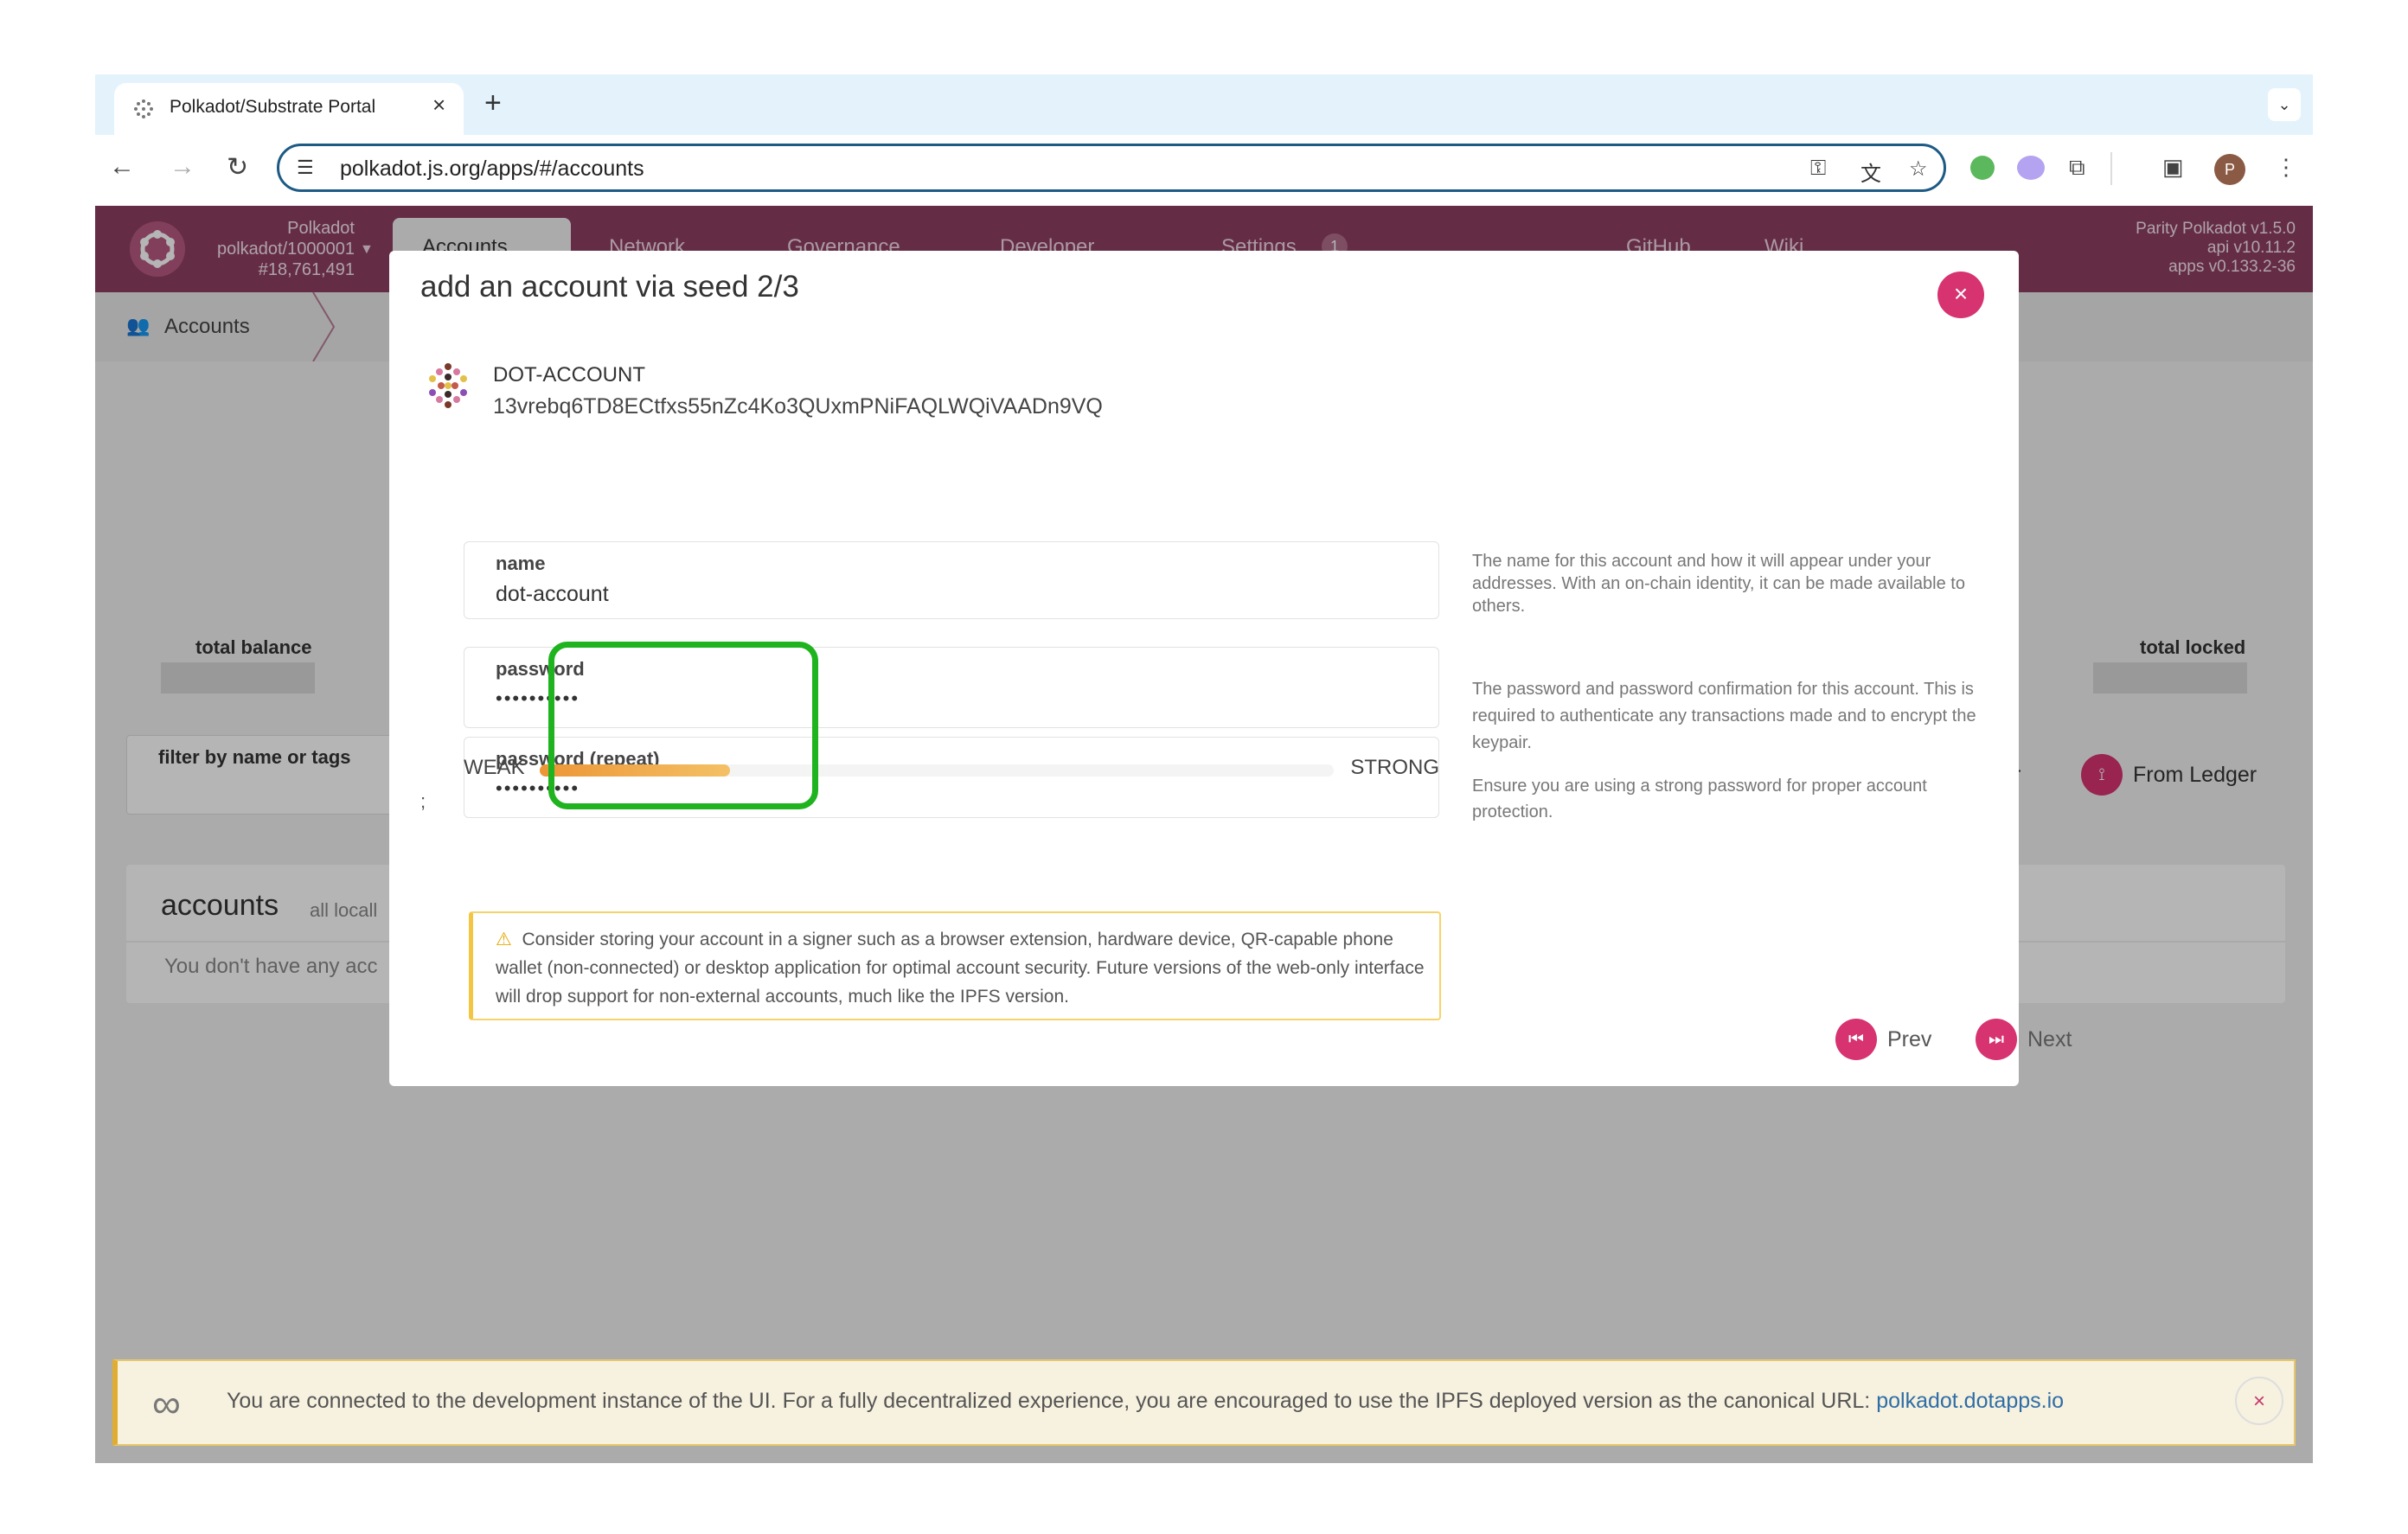 The height and width of the screenshot is (1534, 2408). I want to click on weak-label: WEAK, so click(495, 767).